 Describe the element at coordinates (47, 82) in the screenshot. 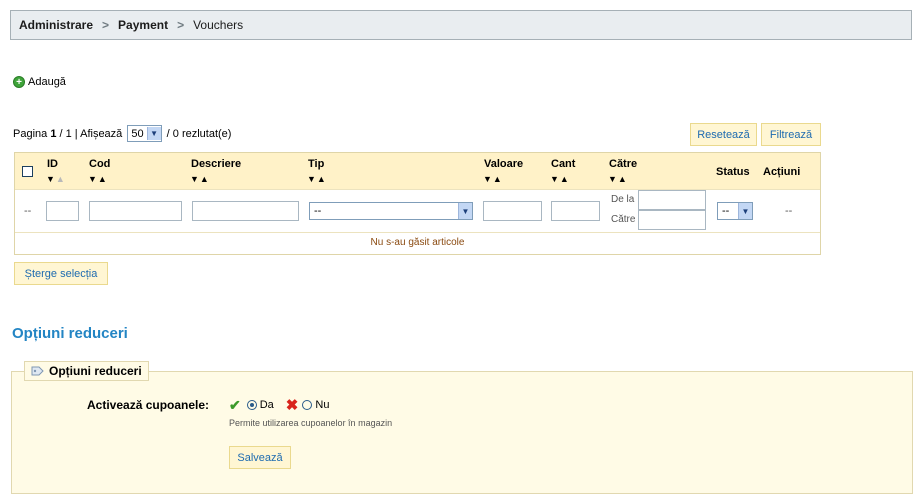

I see `add-label: Adaugă` at that location.